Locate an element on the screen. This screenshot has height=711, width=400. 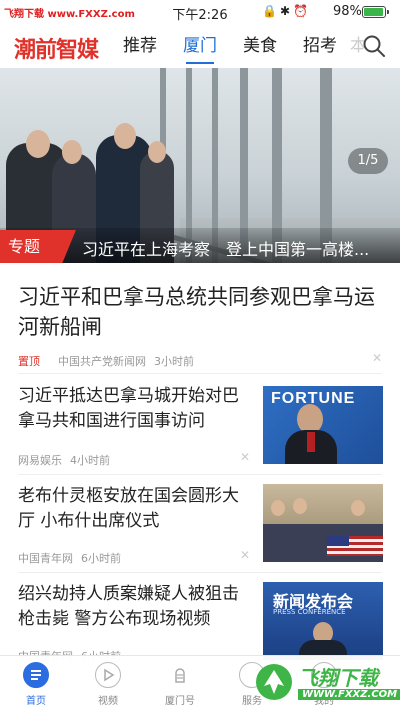
news-item-title: 习近平抵达巴拿马城开始对巴拿马共和国进行国事访问 is located at coordinates (134, 409).